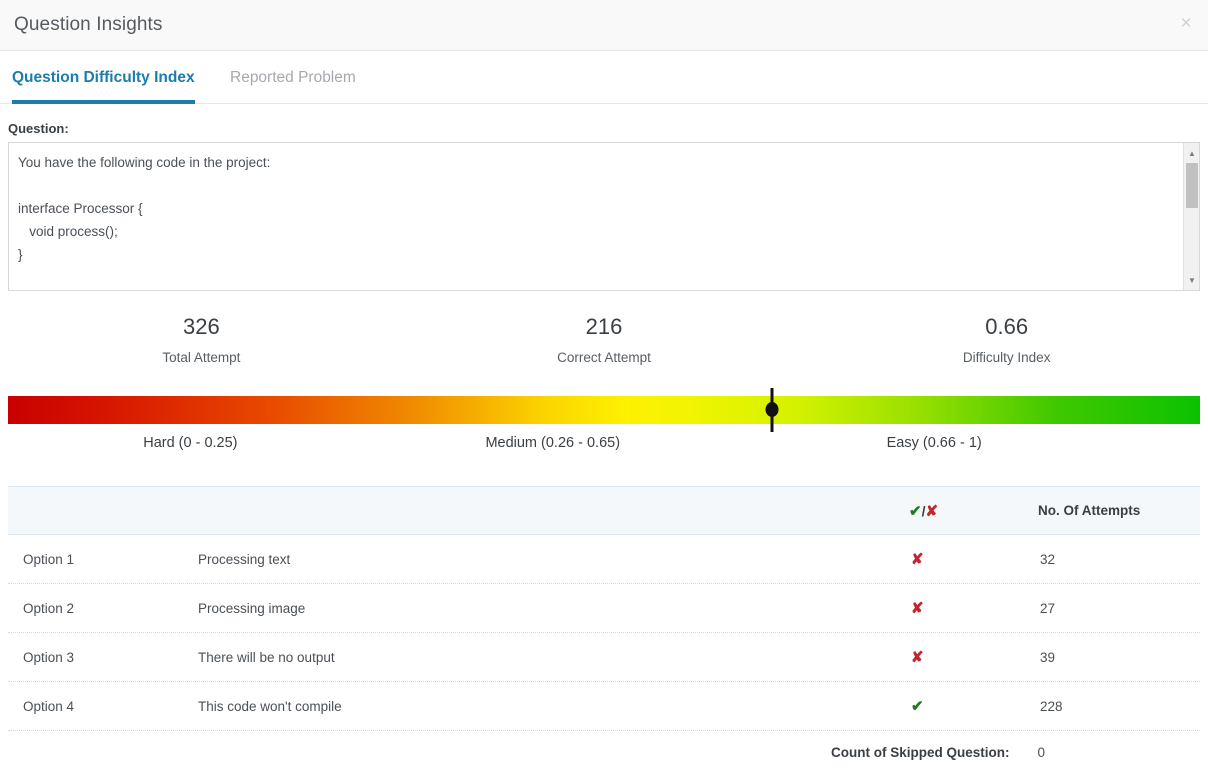 The height and width of the screenshot is (777, 1208). I want to click on table-footer: Count of Skipped Question: 0, so click(604, 752).